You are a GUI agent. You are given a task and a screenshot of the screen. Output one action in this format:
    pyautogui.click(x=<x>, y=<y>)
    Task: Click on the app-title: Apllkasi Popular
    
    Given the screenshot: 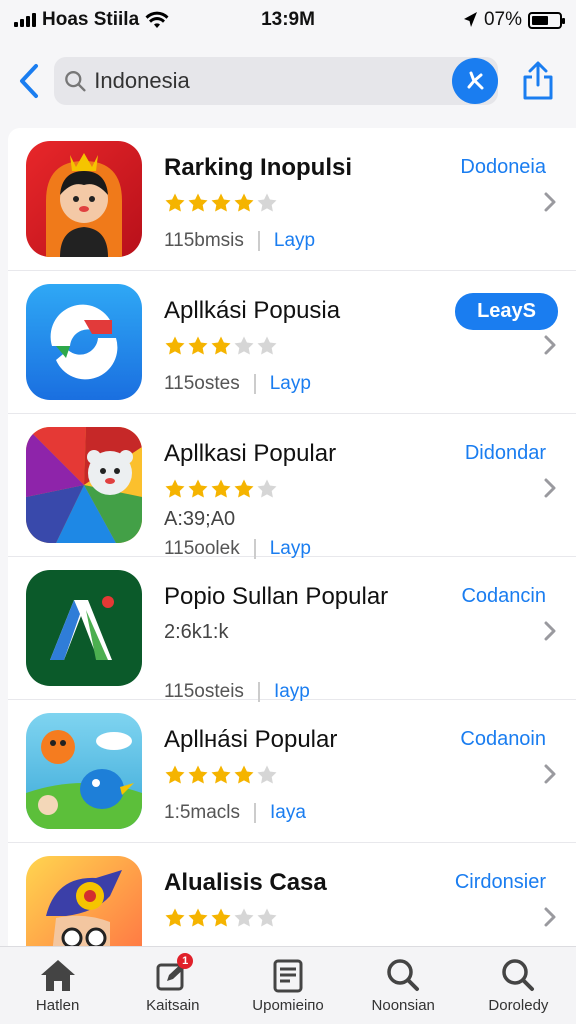 What is the action you would take?
    pyautogui.click(x=250, y=453)
    